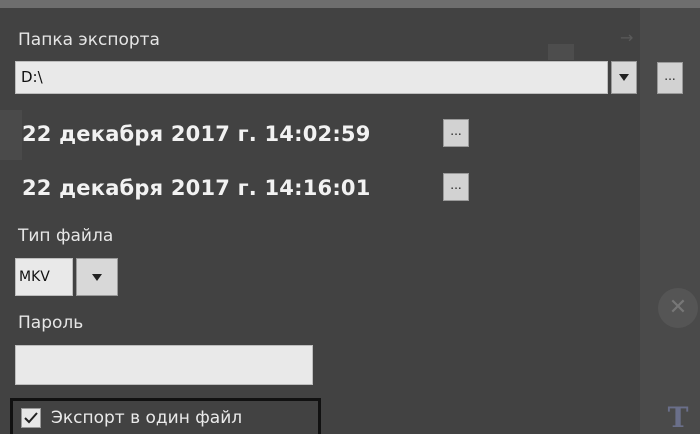 This screenshot has height=434, width=700. What do you see at coordinates (350, 4) in the screenshot?
I see `window-top-strip` at bounding box center [350, 4].